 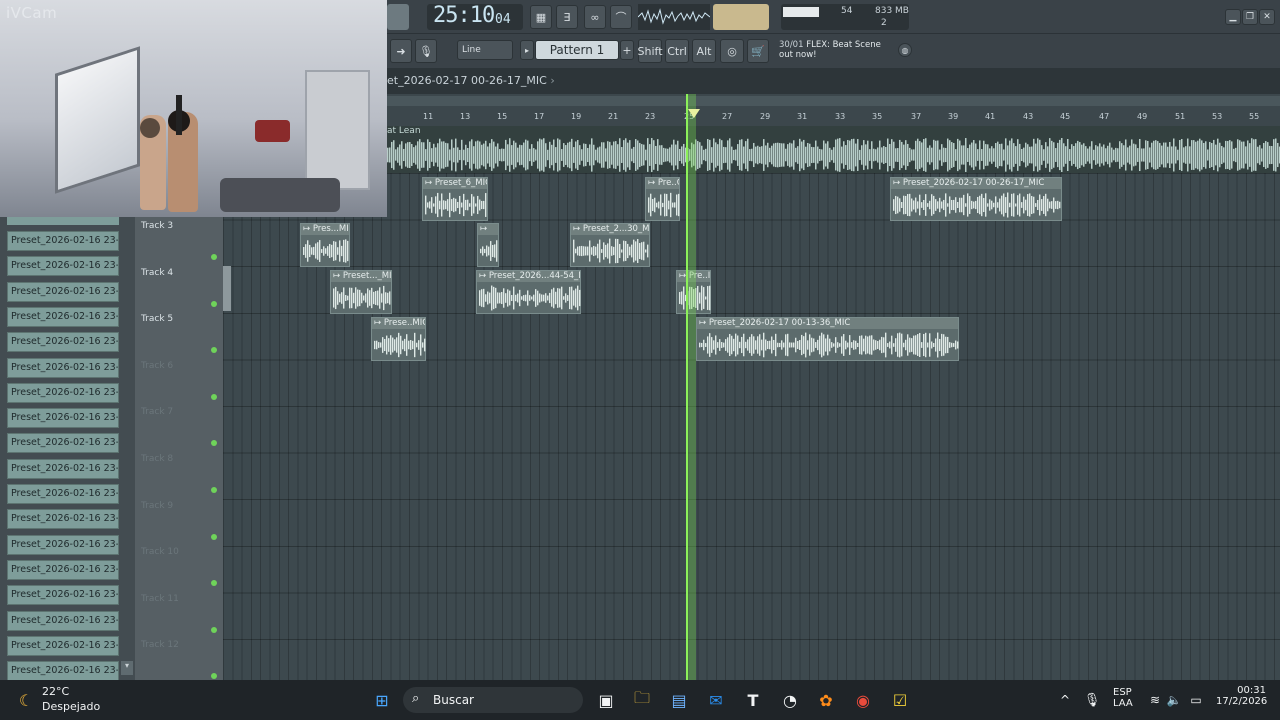 I want to click on shift-button: Shift, so click(x=650, y=51).